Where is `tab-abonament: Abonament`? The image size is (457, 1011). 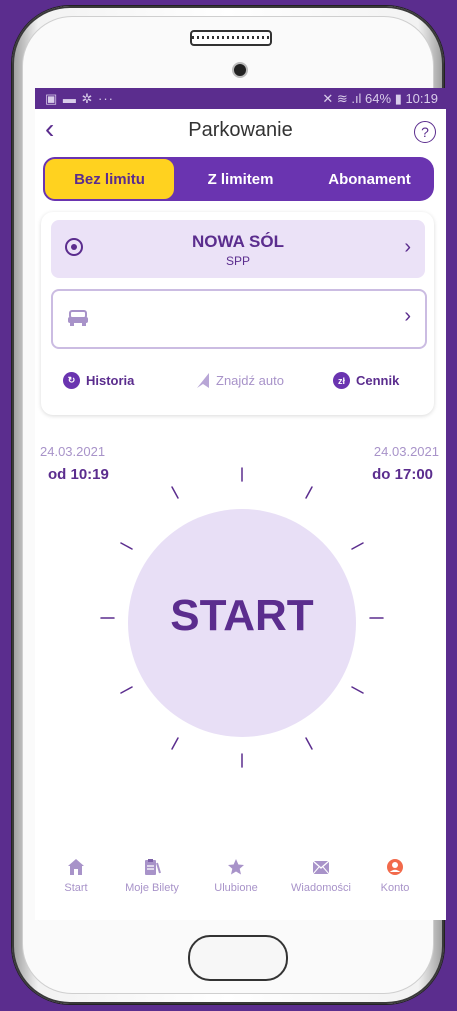 tab-abonament: Abonament is located at coordinates (369, 179).